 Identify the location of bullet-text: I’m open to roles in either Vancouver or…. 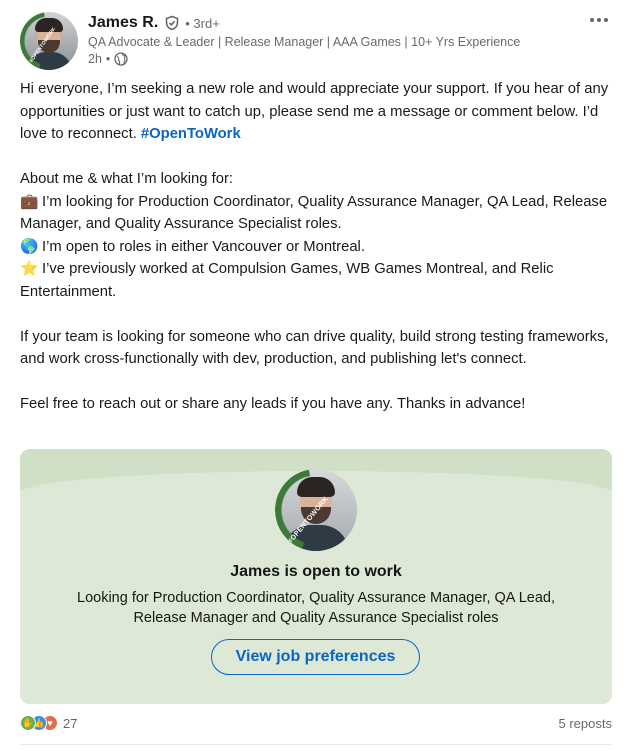
(203, 246).